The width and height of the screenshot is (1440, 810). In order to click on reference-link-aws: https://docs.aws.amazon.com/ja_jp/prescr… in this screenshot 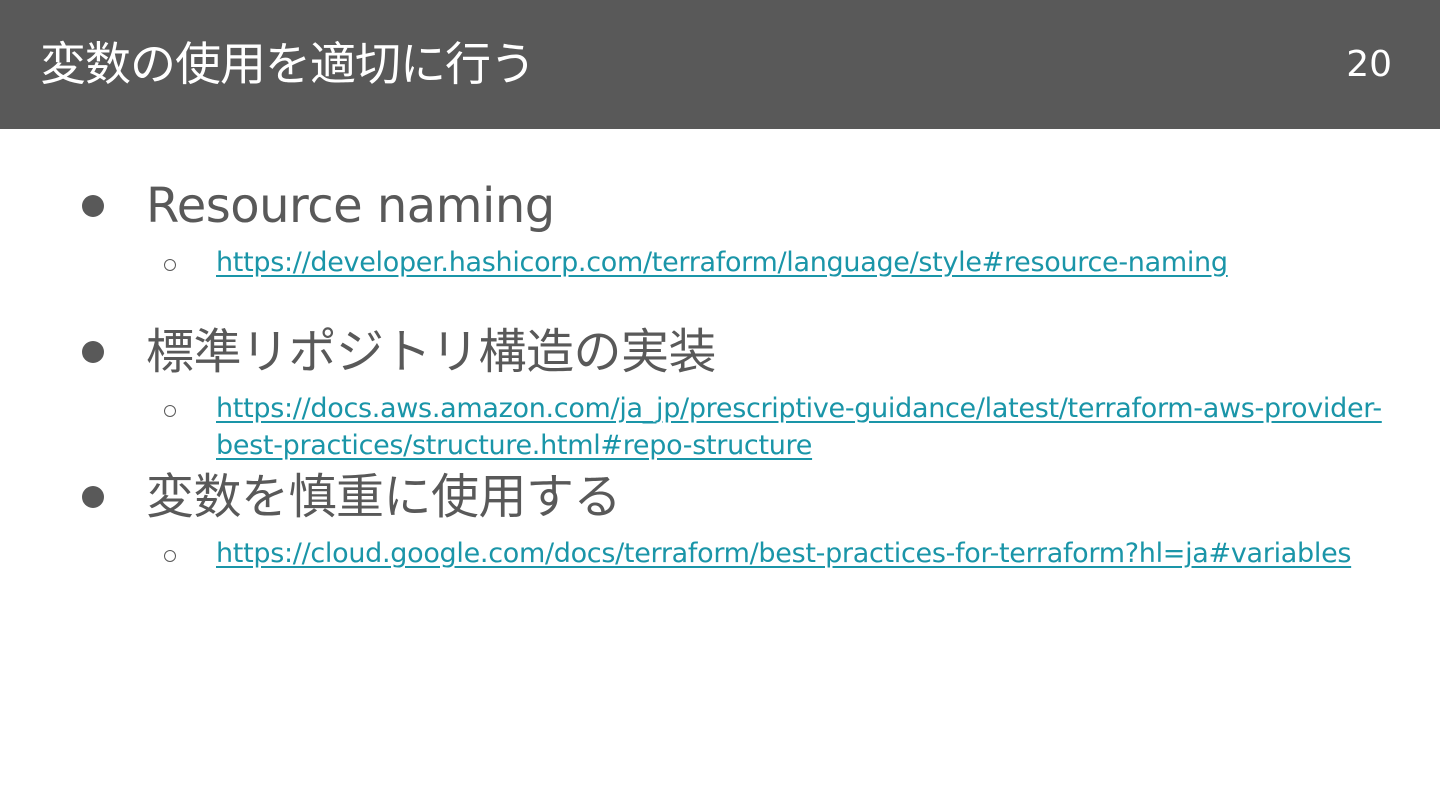, I will do `click(801, 427)`.